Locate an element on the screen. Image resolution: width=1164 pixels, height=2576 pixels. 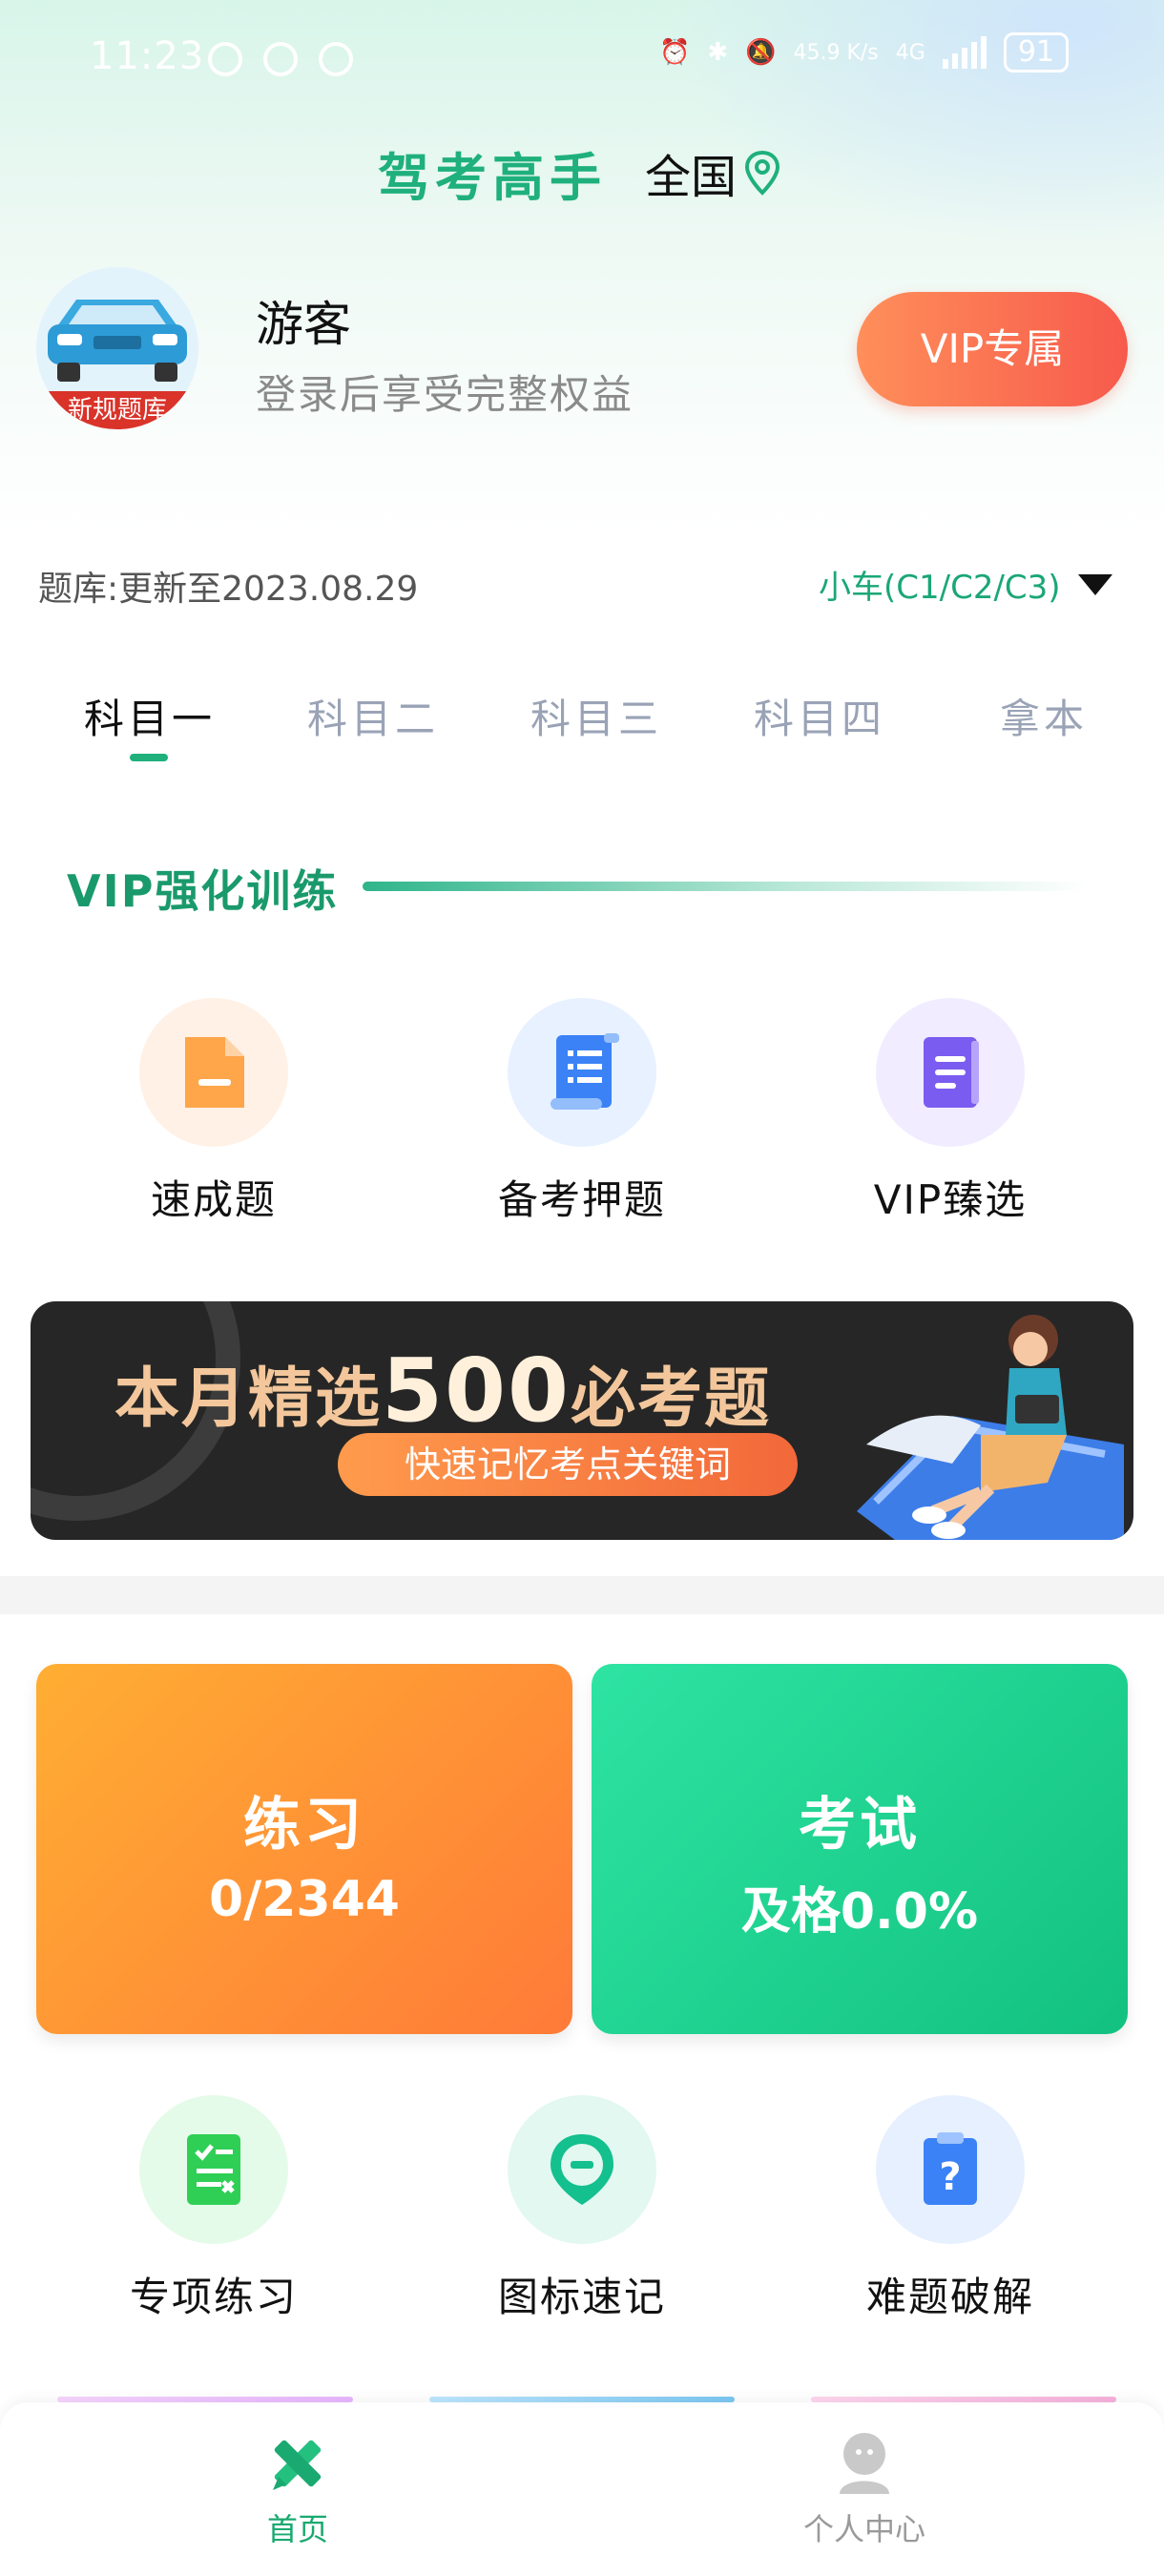
bank-update-text: 题库:更新至2023.08.29 is located at coordinates (228, 589).